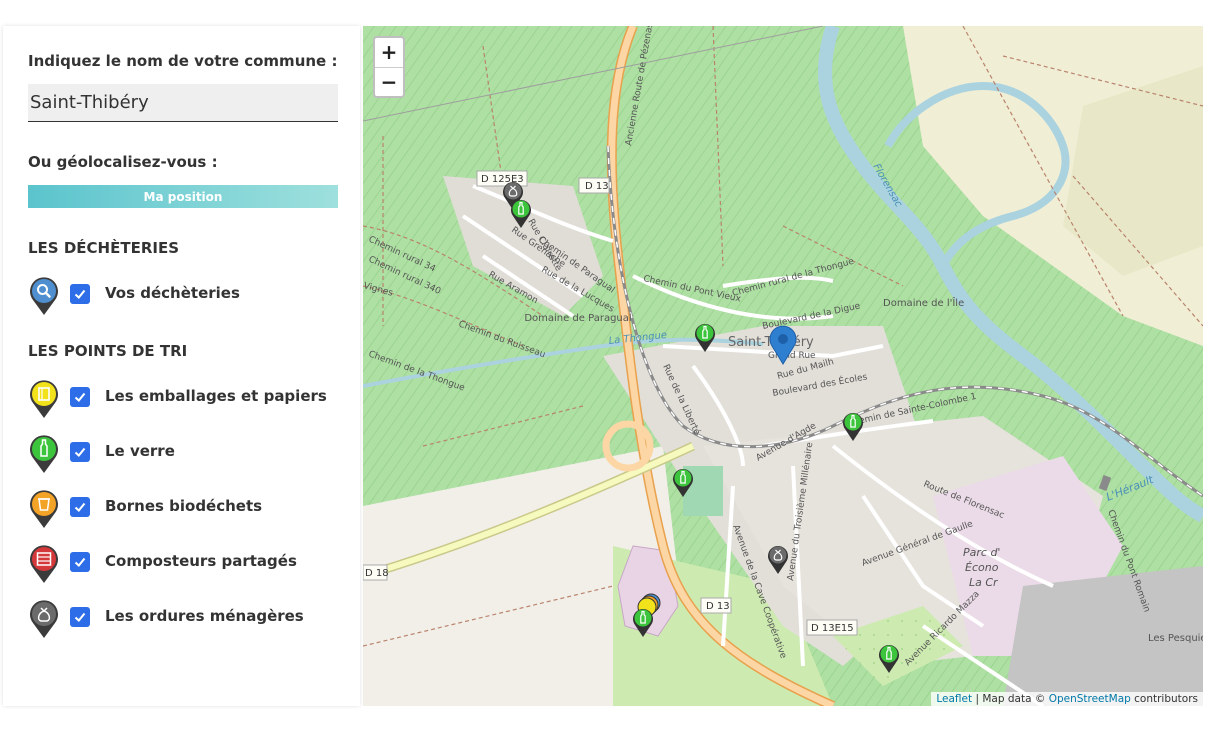  What do you see at coordinates (216, 396) in the screenshot?
I see `layer-label: Les emballages et papiers` at bounding box center [216, 396].